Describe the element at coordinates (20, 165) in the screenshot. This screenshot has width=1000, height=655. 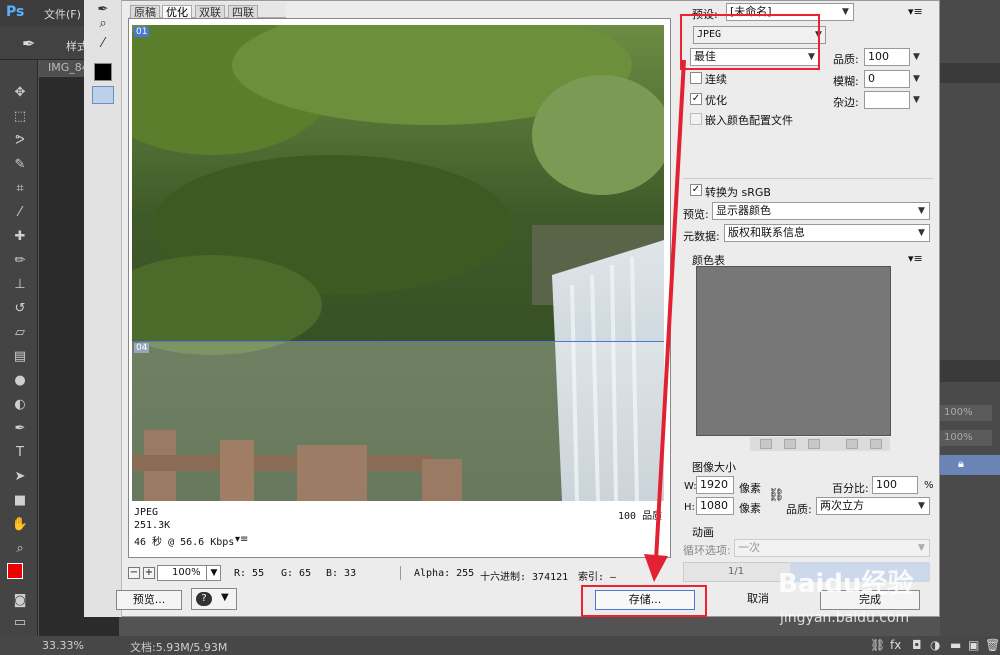
I see `quick-select-icon: ✎` at that location.